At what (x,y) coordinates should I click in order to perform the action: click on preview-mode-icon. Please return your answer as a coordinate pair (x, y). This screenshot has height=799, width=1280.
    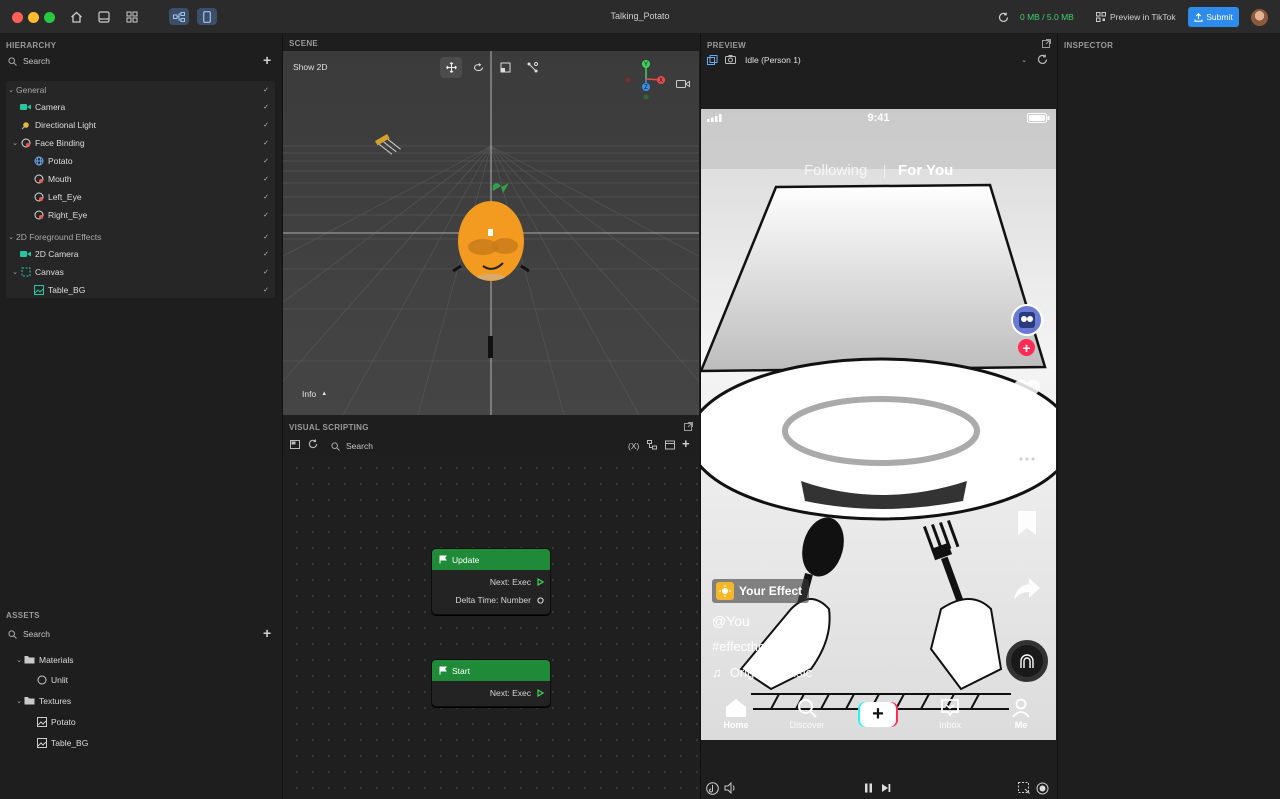
    Looking at the image, I should click on (712, 61).